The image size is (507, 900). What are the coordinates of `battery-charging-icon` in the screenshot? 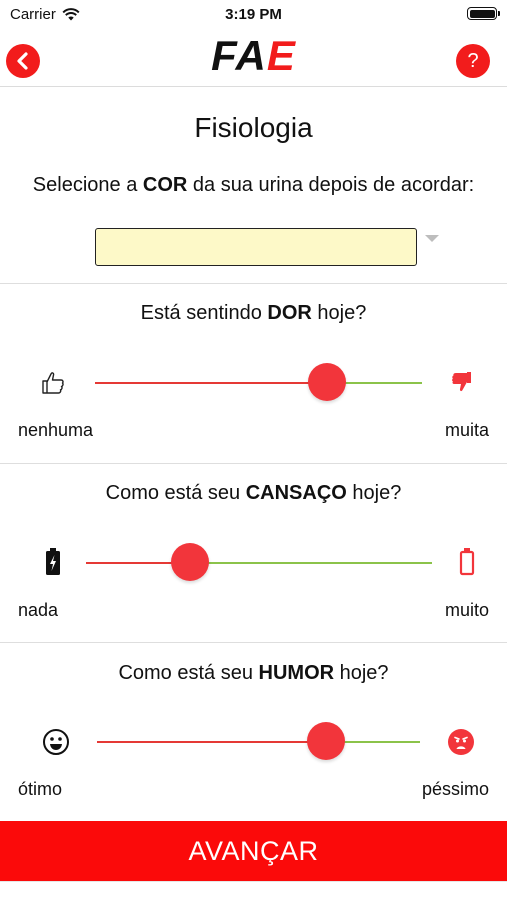 It's located at (53, 562).